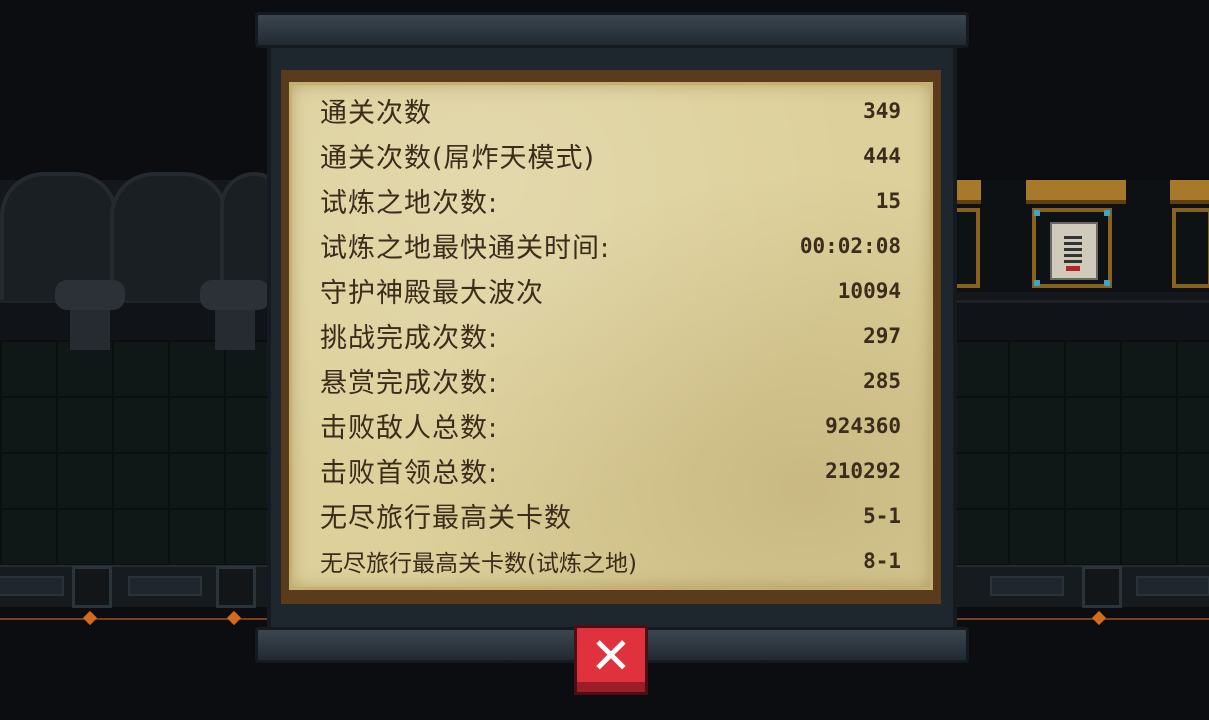 This screenshot has height=720, width=1209. I want to click on stat-row: 通关次数(屌炸天模式) 444, so click(611, 155).